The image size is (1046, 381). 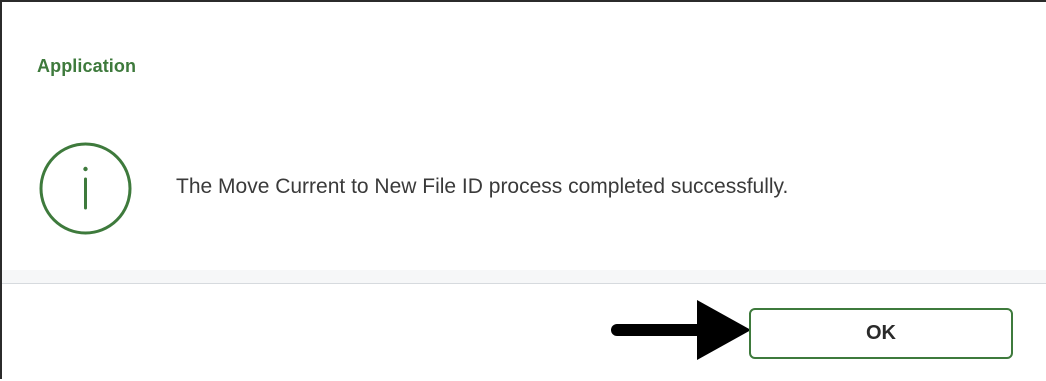 I want to click on ok-button: OK, so click(x=881, y=333).